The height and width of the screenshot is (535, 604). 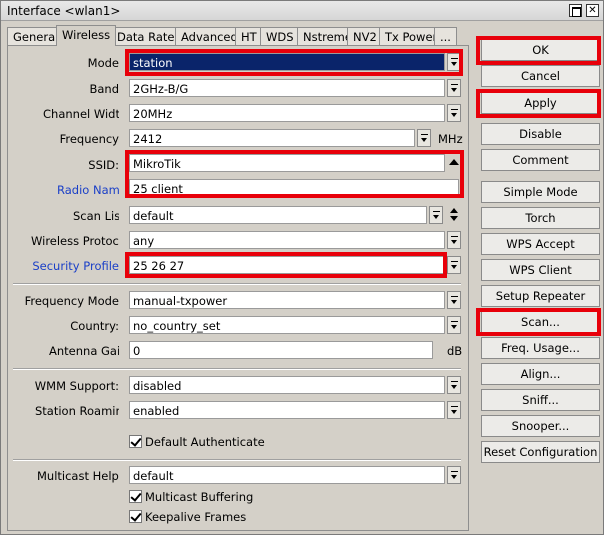 What do you see at coordinates (540, 270) in the screenshot?
I see `wps-client-button: WPS Client` at bounding box center [540, 270].